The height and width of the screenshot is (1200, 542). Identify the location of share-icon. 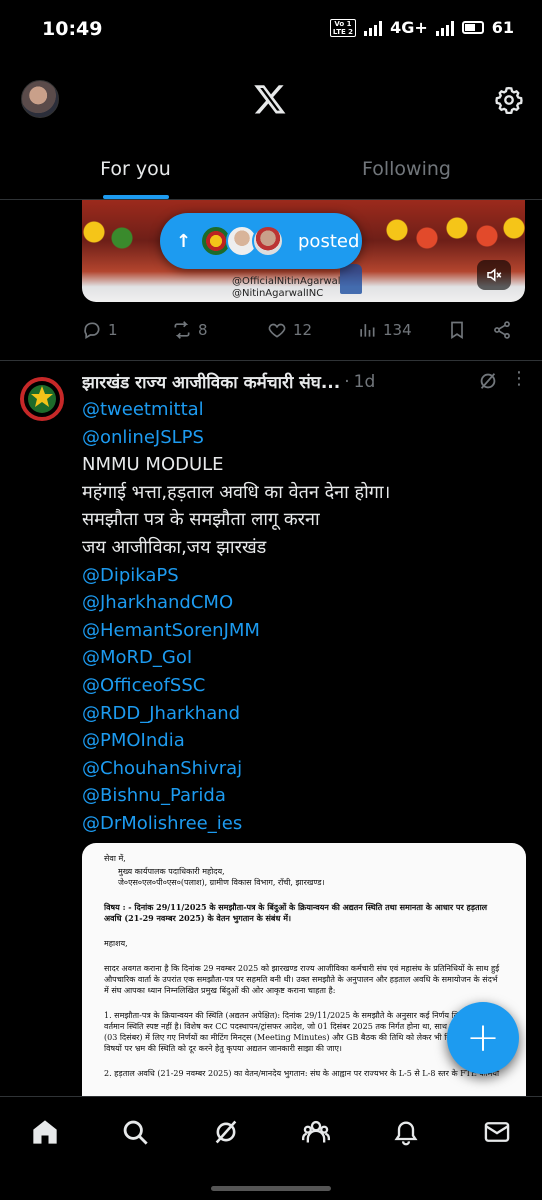
(502, 330).